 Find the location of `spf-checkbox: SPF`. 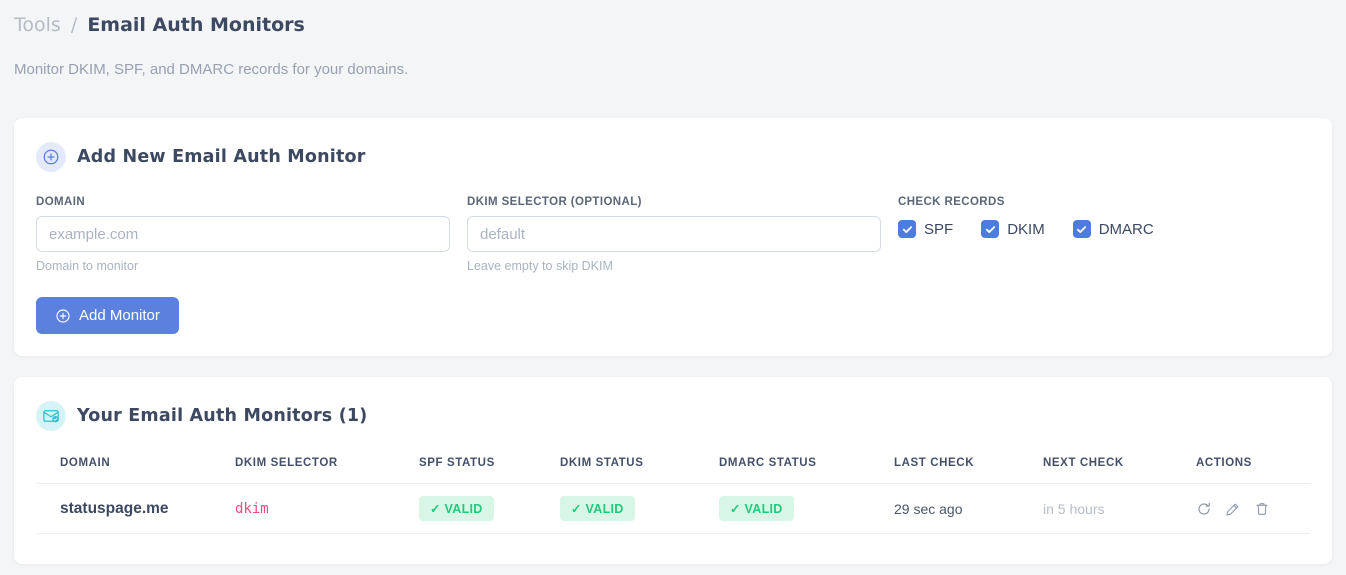

spf-checkbox: SPF is located at coordinates (925, 229).